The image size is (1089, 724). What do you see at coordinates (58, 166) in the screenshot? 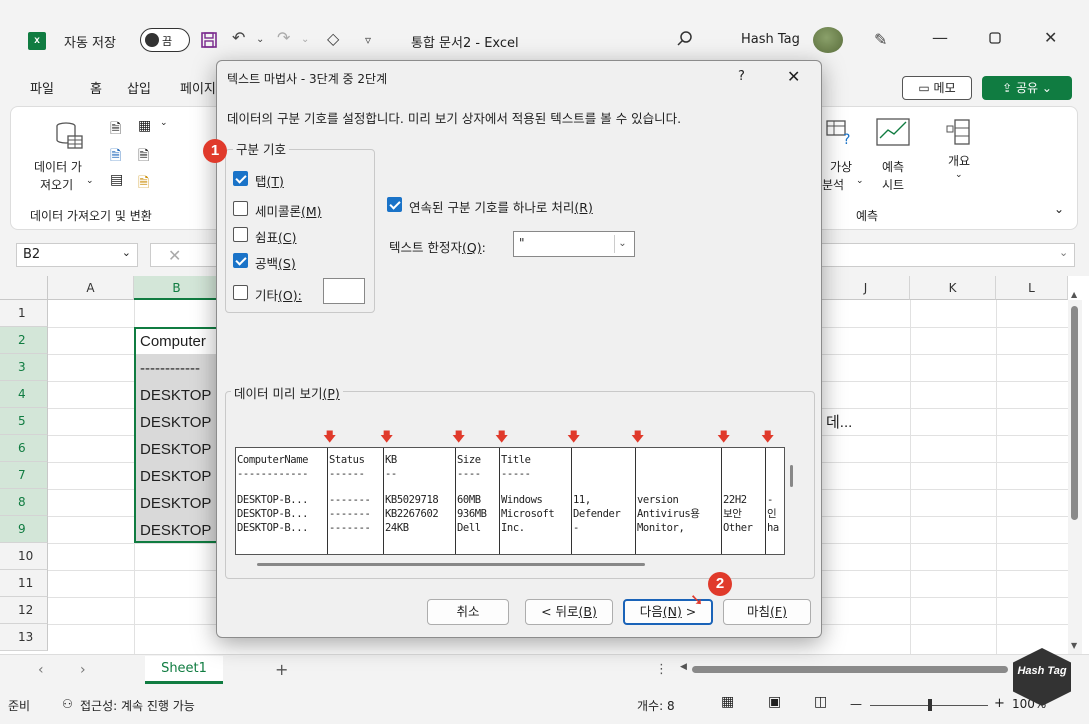
I see `get-data-label: 데이터 가` at bounding box center [58, 166].